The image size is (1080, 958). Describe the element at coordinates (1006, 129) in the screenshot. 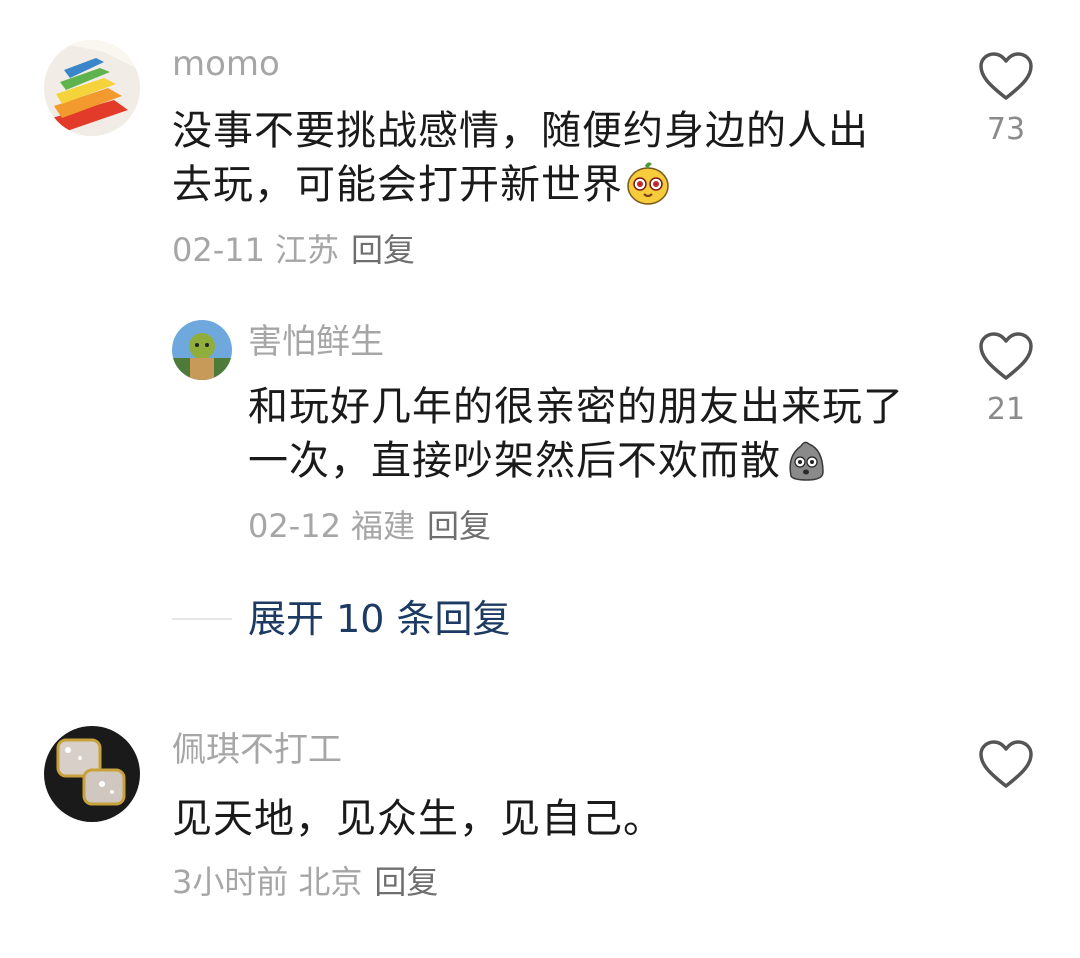

I see `like-count: 73` at that location.